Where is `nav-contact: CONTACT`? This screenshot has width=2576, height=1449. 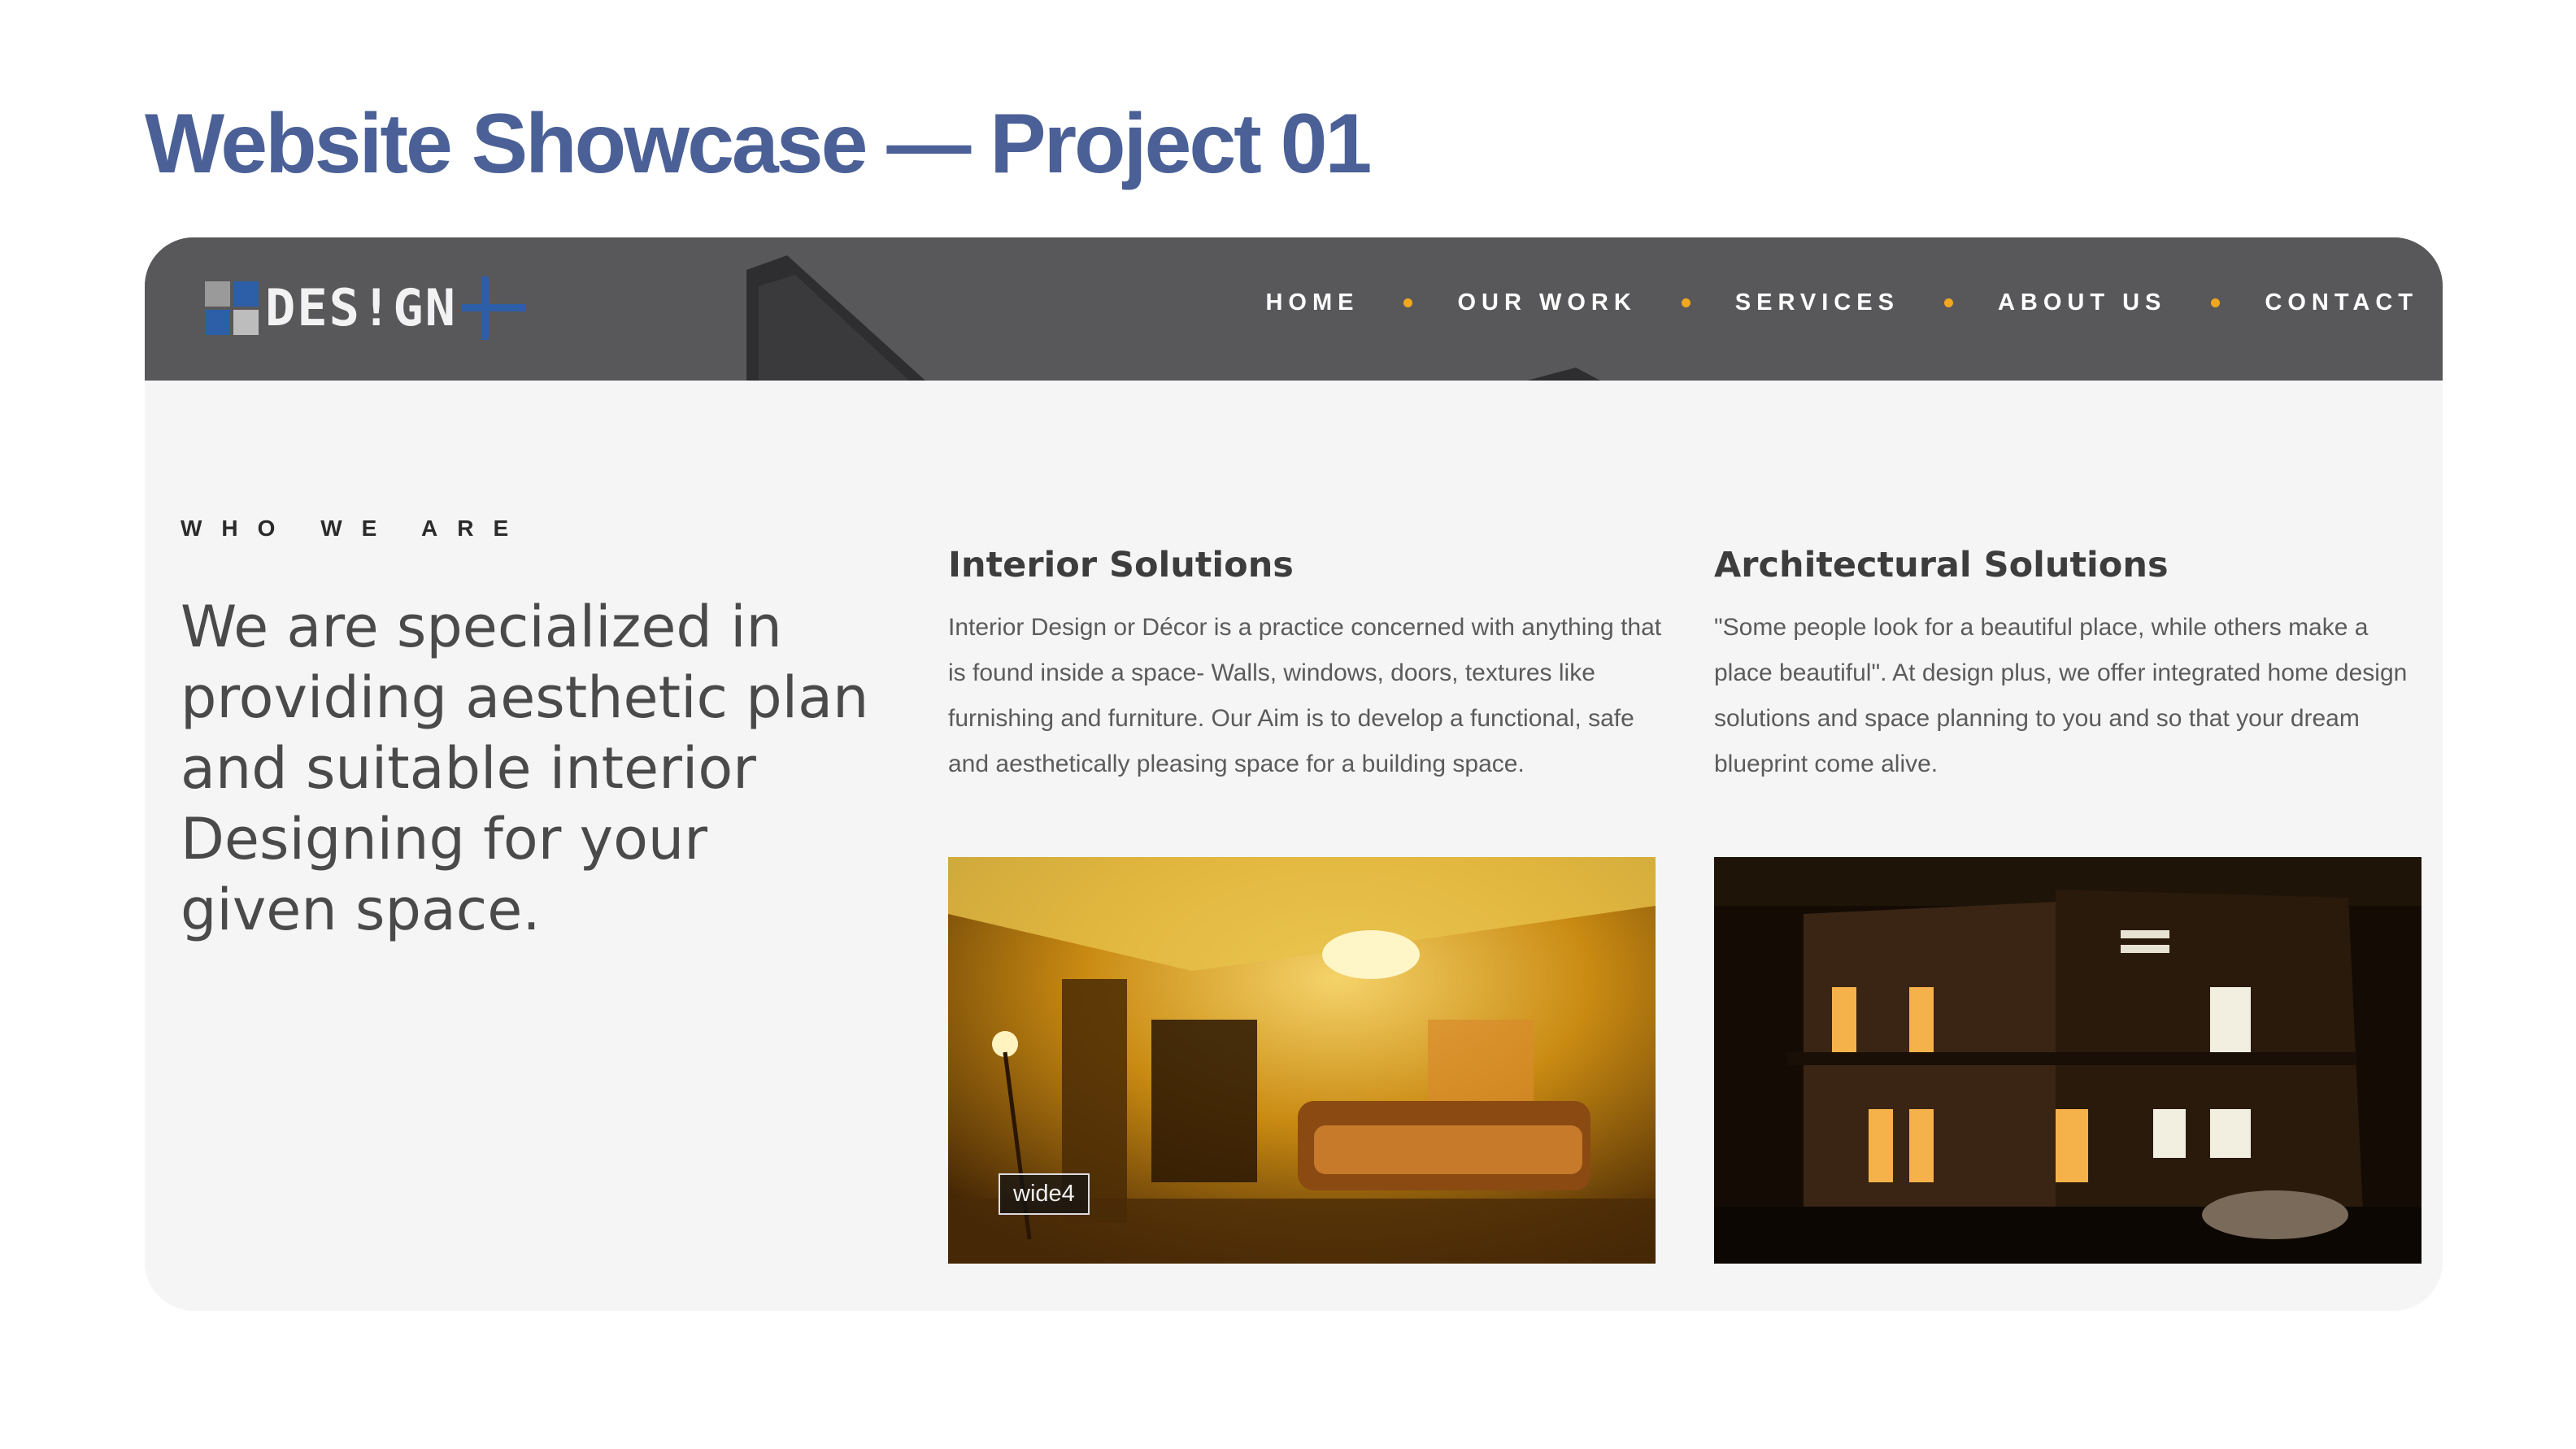 nav-contact: CONTACT is located at coordinates (2341, 303).